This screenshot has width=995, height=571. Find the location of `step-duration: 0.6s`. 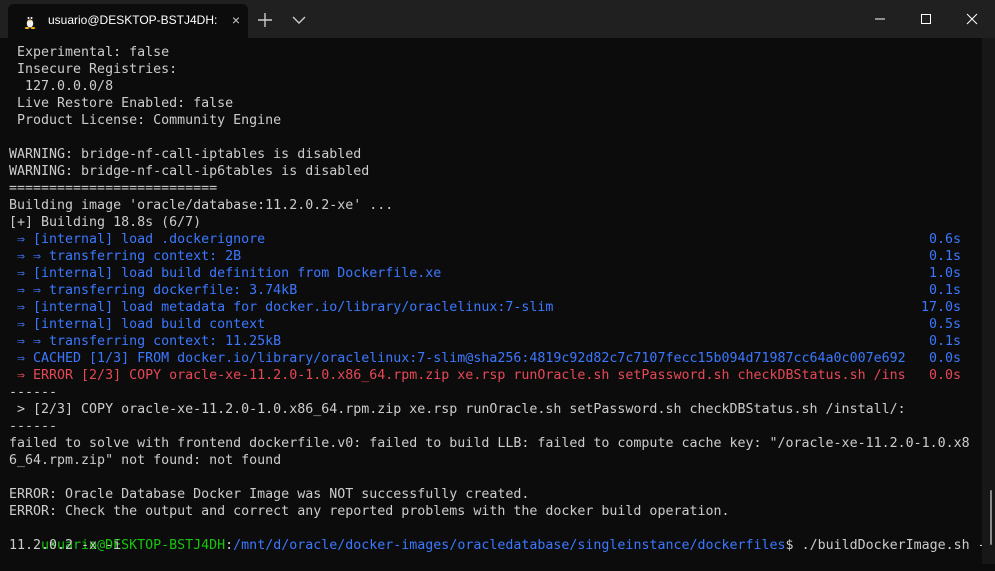

step-duration: 0.6s is located at coordinates (944, 239).